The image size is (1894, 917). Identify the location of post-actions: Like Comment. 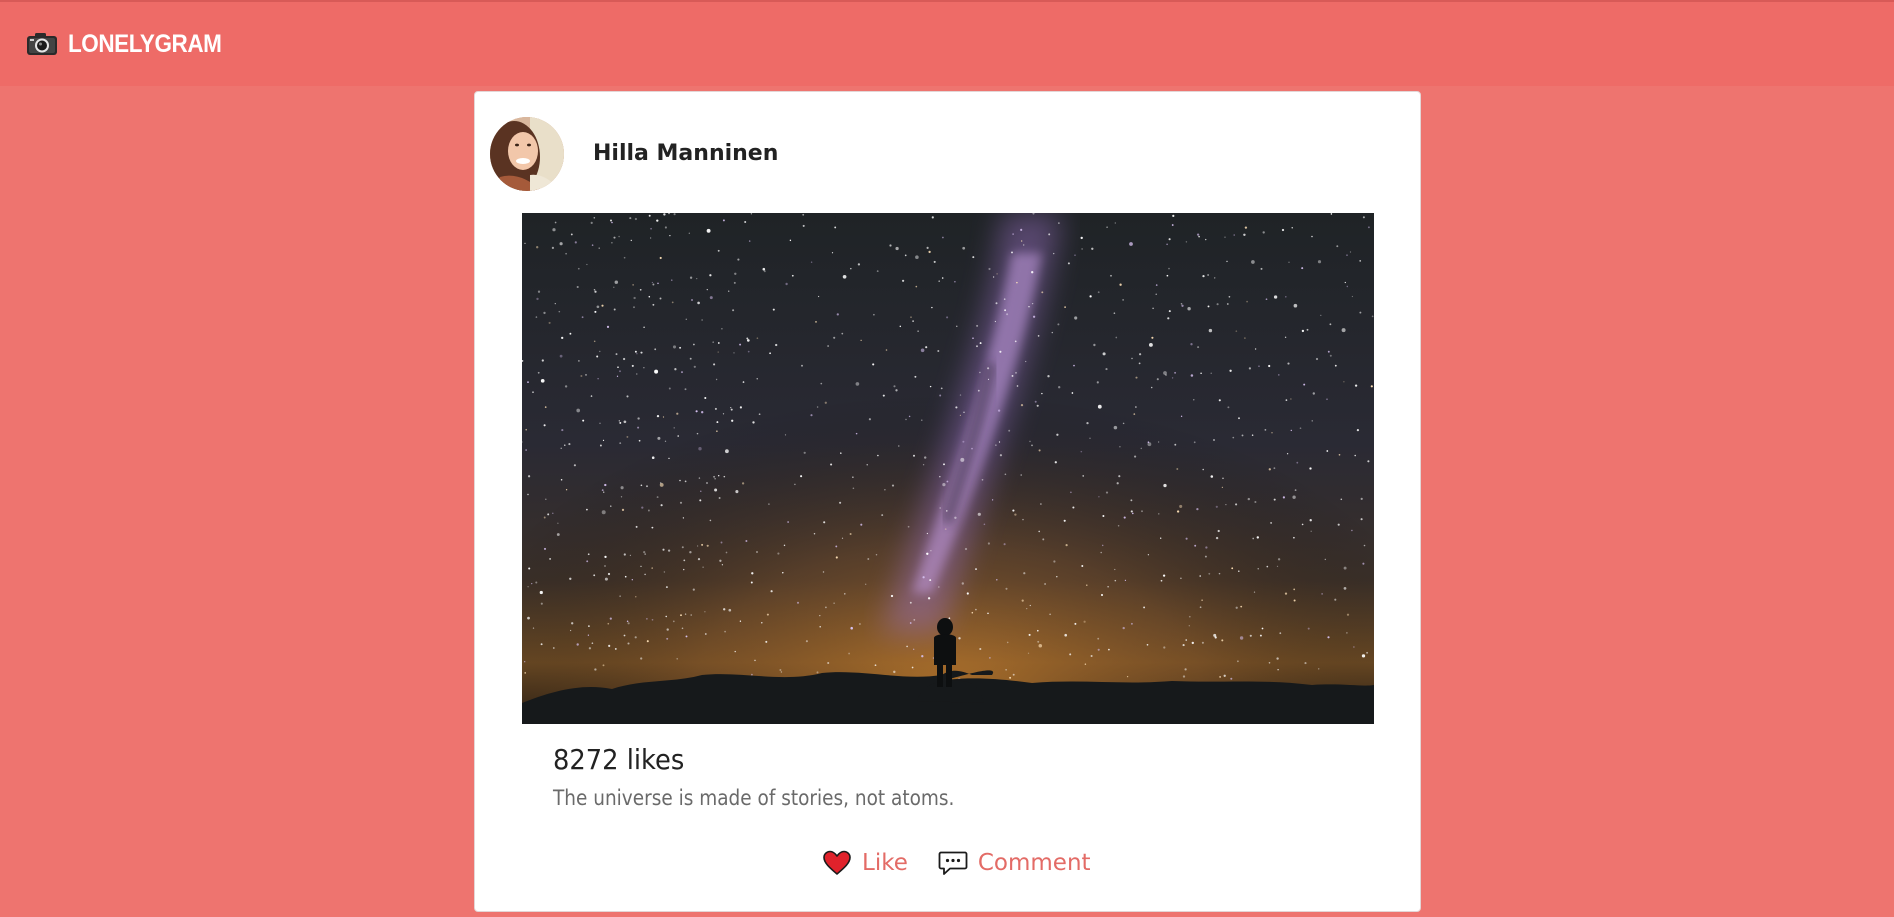
(971, 863).